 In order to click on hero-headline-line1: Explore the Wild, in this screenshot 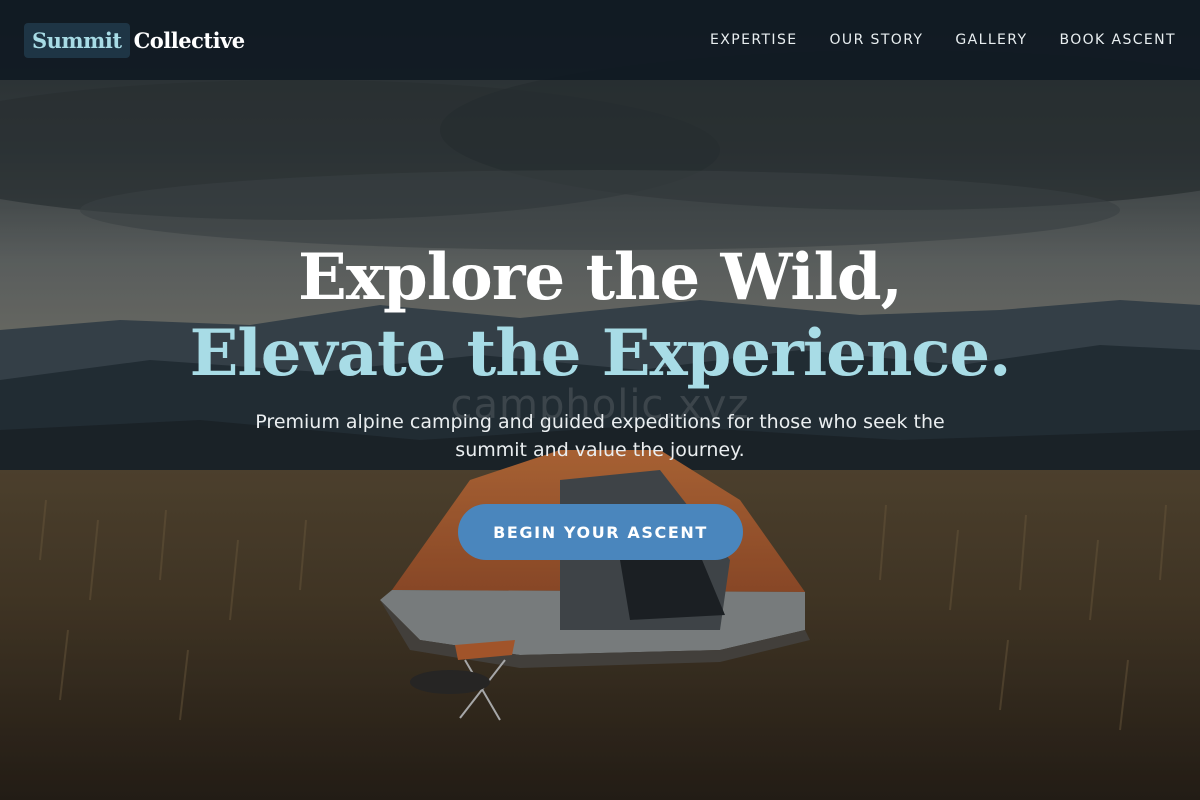, I will do `click(600, 277)`.